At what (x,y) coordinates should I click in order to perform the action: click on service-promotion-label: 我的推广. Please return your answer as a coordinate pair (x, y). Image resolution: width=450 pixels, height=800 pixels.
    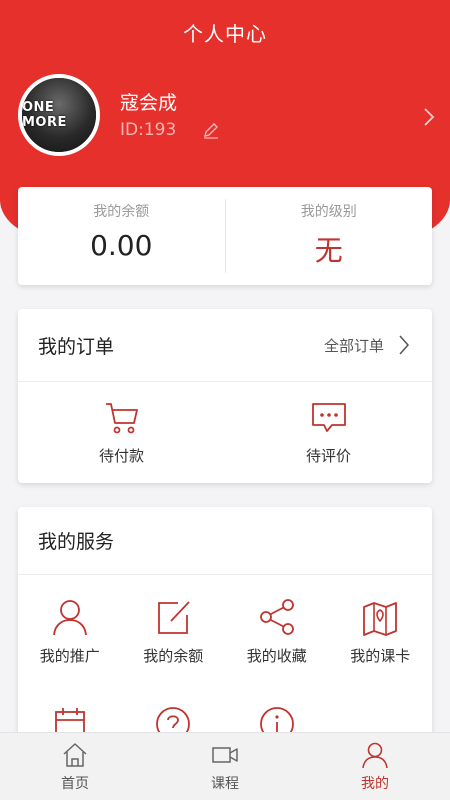
    Looking at the image, I should click on (69, 656).